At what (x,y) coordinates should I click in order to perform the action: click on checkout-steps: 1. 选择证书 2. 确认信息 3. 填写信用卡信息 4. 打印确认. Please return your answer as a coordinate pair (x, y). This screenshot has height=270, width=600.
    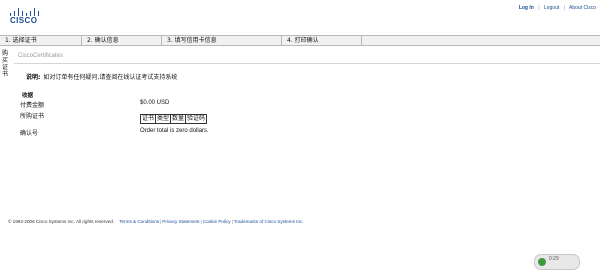
    Looking at the image, I should click on (300, 40).